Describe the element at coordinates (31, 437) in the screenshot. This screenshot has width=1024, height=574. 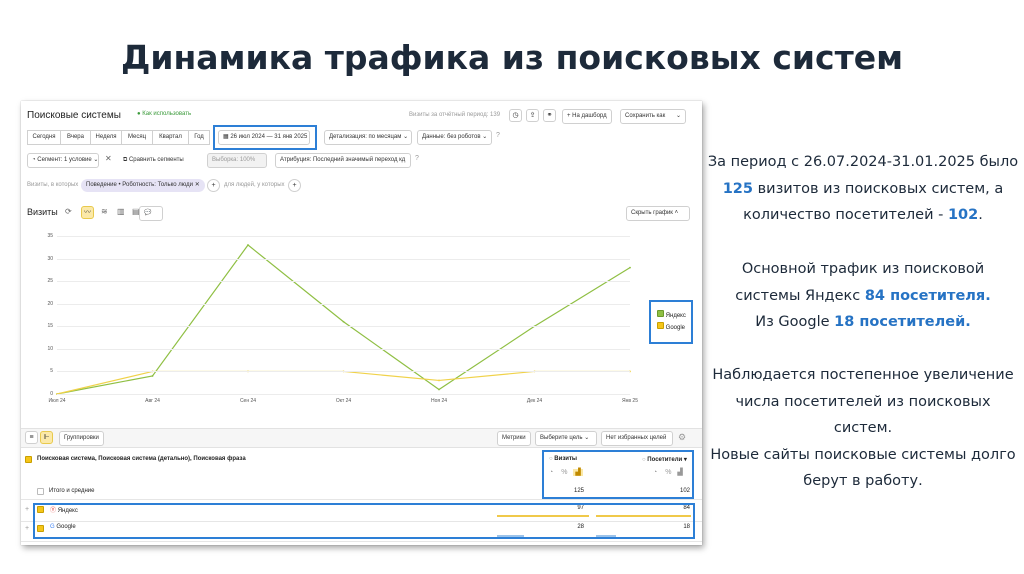
I see `list-view-icon: ≡` at that location.